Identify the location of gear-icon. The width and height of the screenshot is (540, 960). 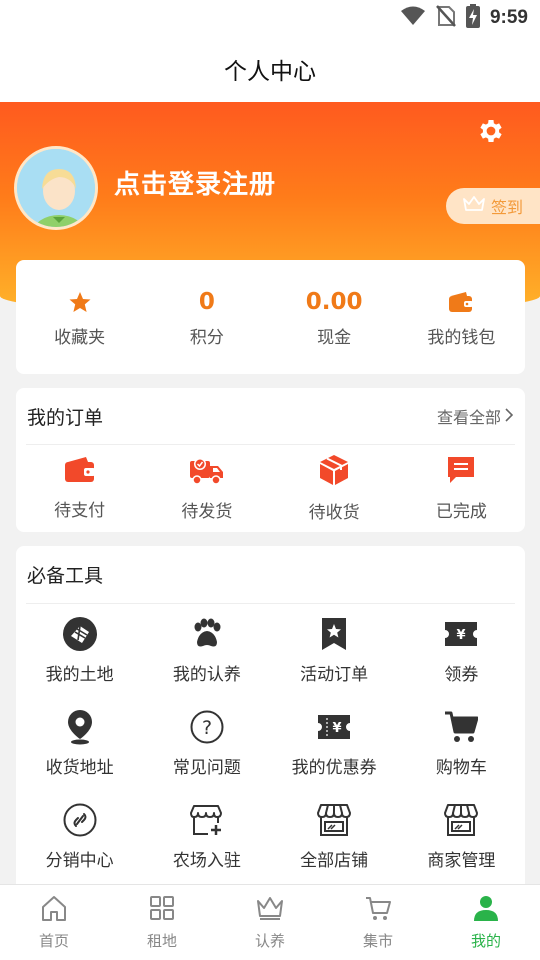
(491, 135).